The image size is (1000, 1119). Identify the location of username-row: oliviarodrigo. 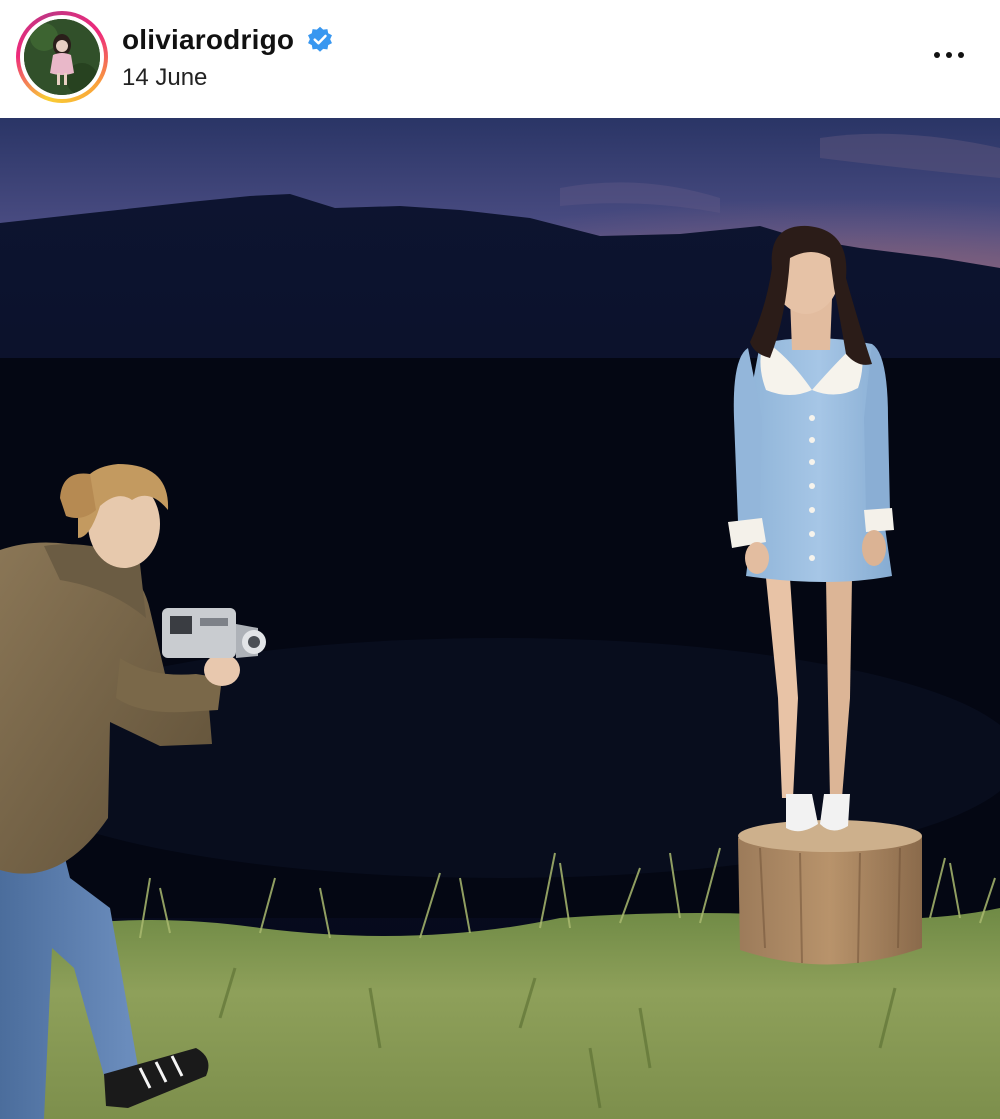
(228, 40).